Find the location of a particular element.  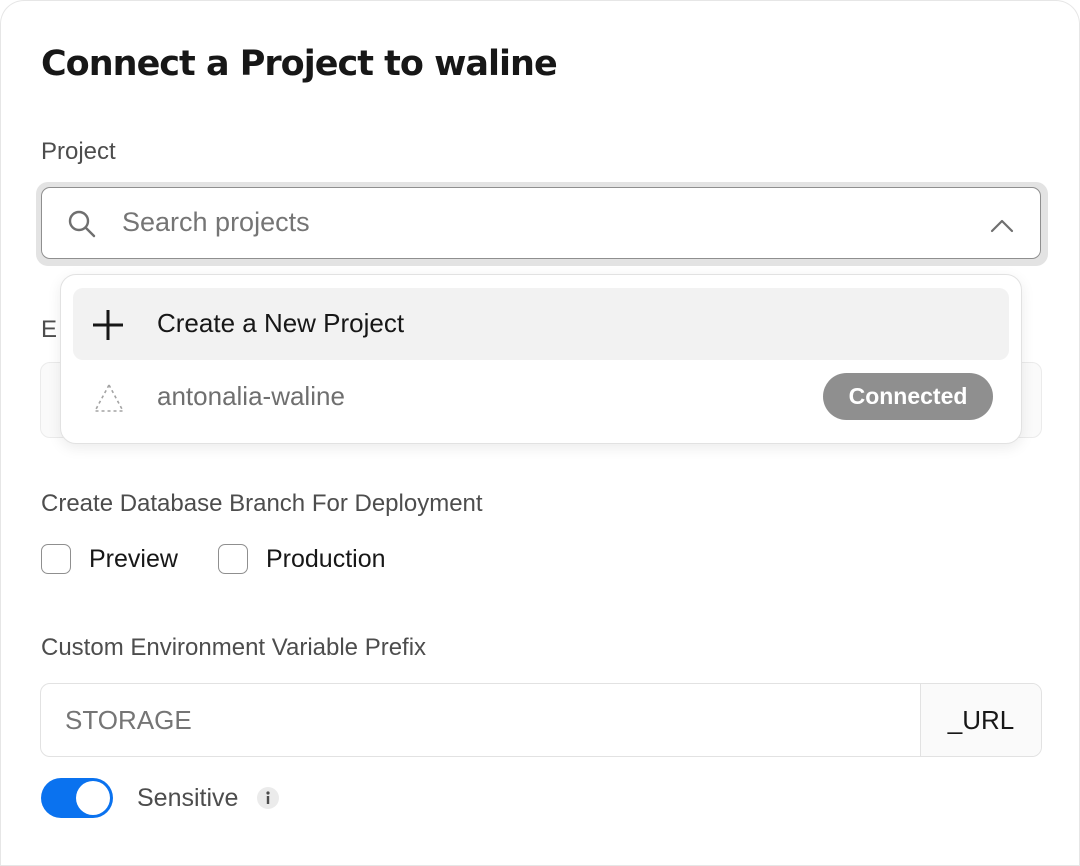

create-new-project-option: Create a New Project is located at coordinates (541, 324).